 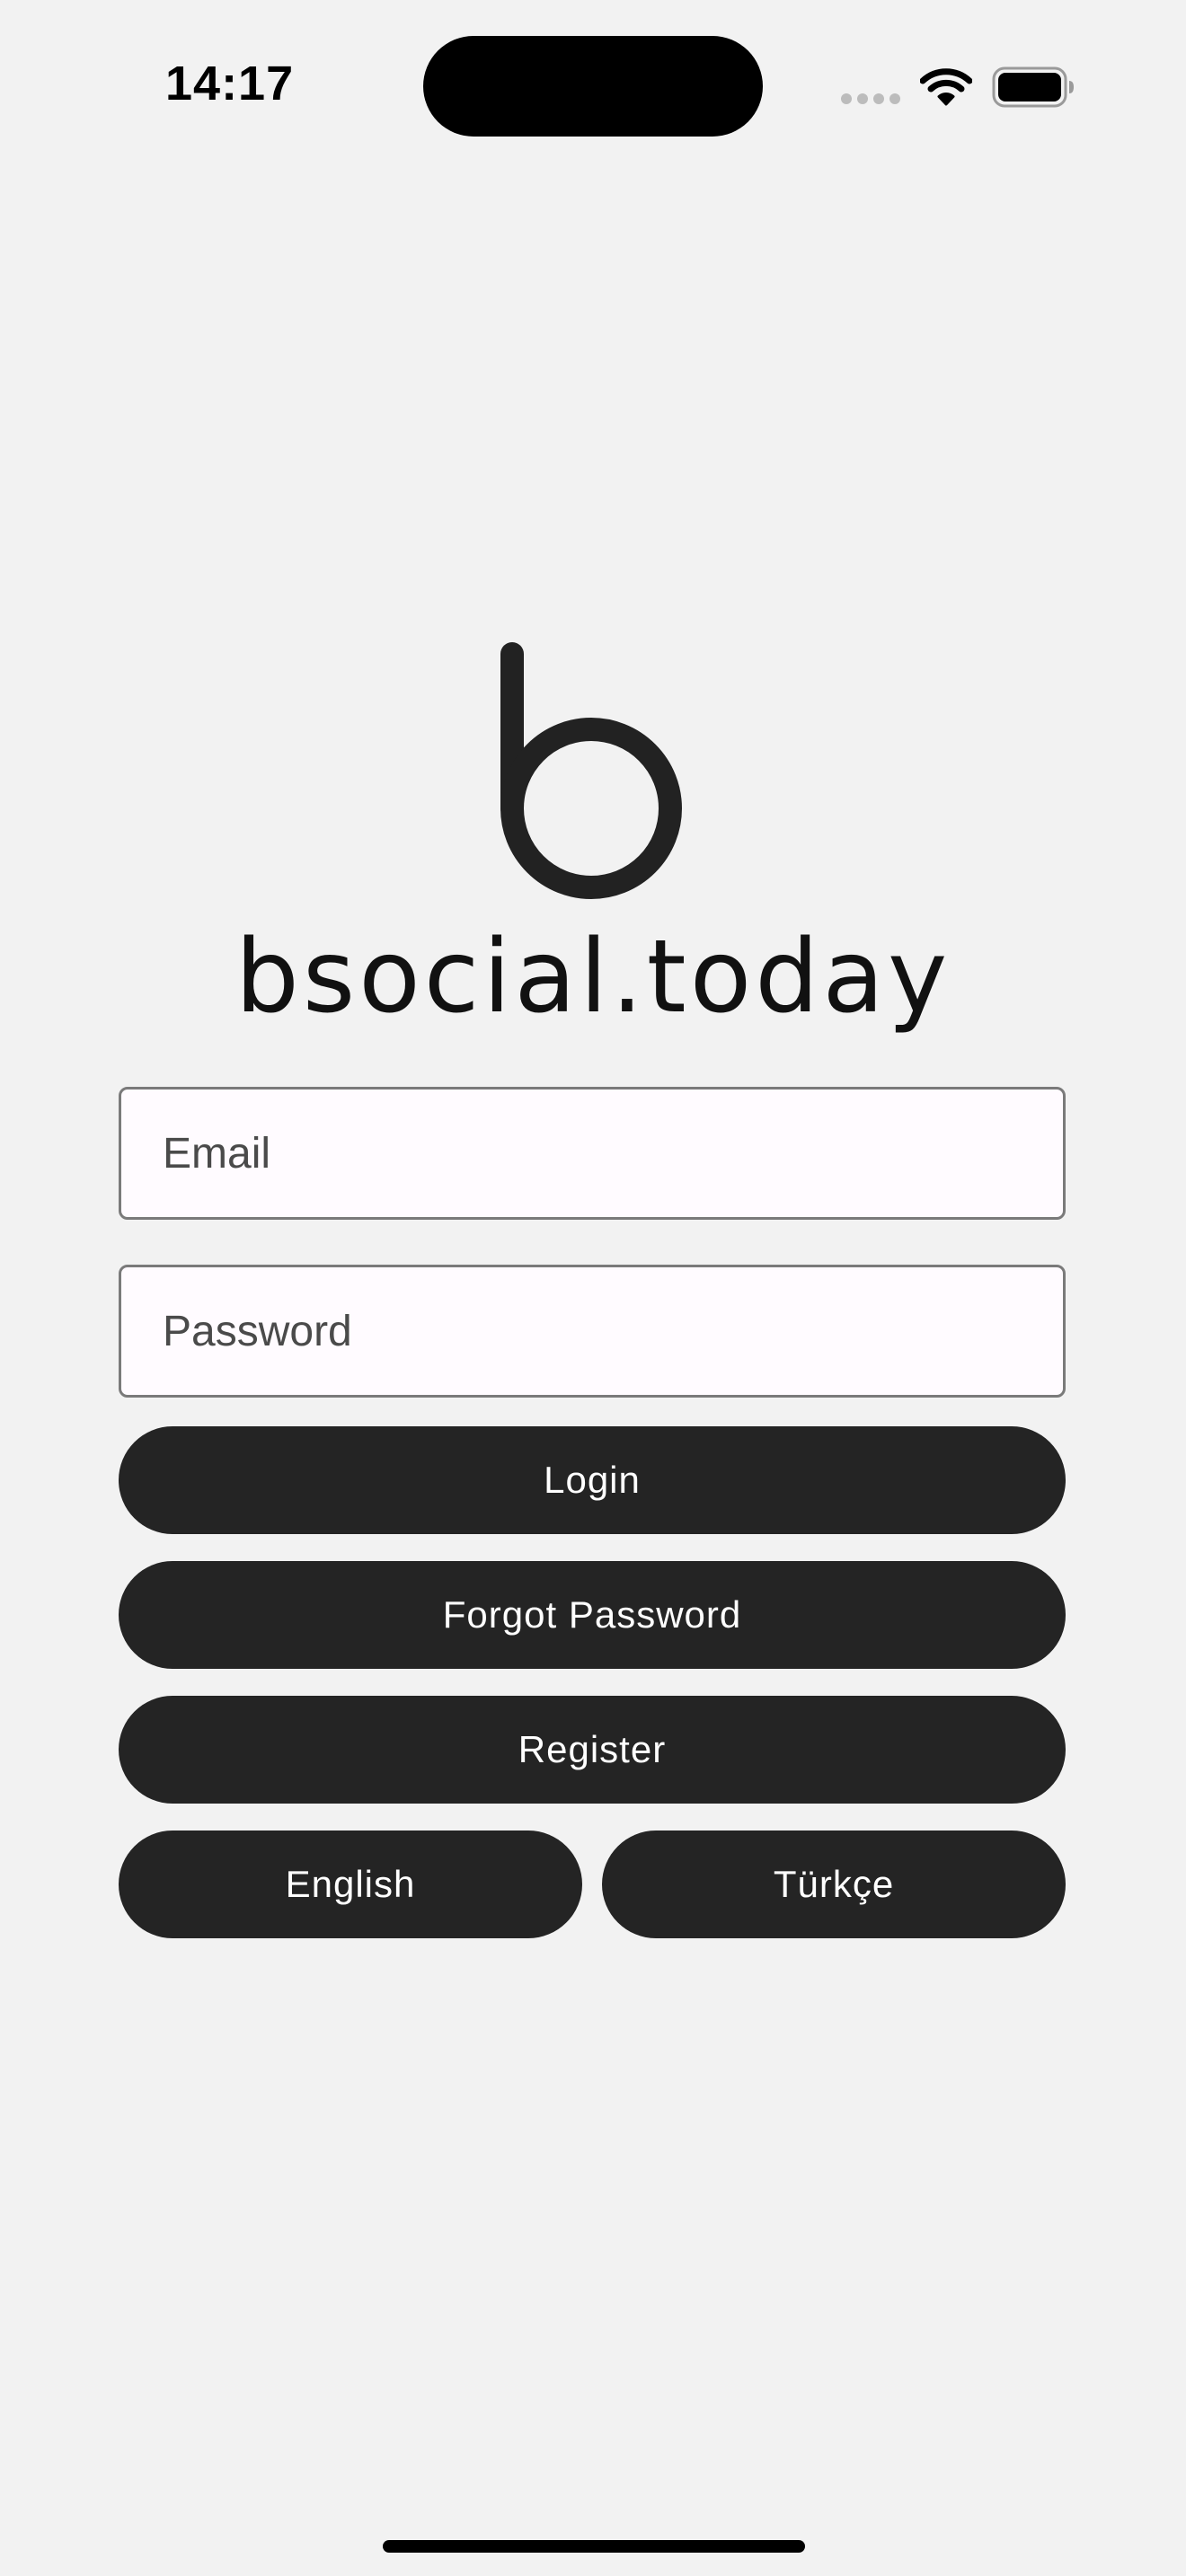 What do you see at coordinates (592, 1480) in the screenshot?
I see `login-button: Login` at bounding box center [592, 1480].